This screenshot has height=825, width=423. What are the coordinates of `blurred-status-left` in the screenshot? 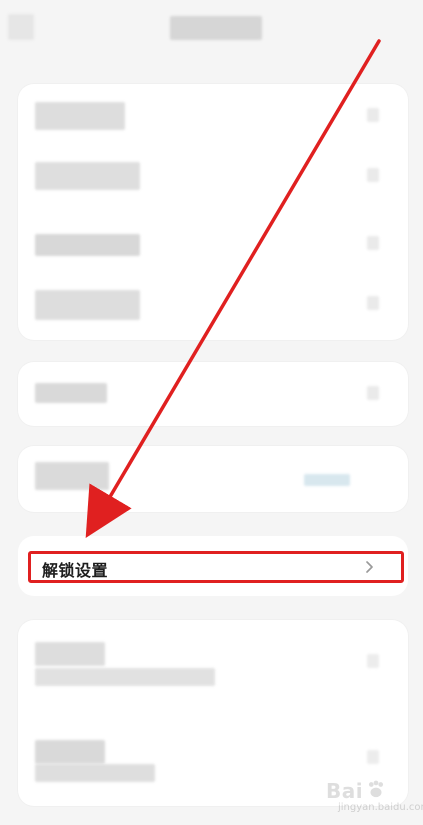 It's located at (21, 27).